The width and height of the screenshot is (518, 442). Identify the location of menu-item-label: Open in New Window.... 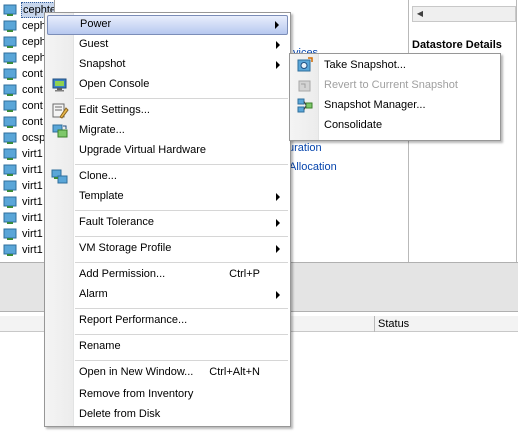
(136, 372).